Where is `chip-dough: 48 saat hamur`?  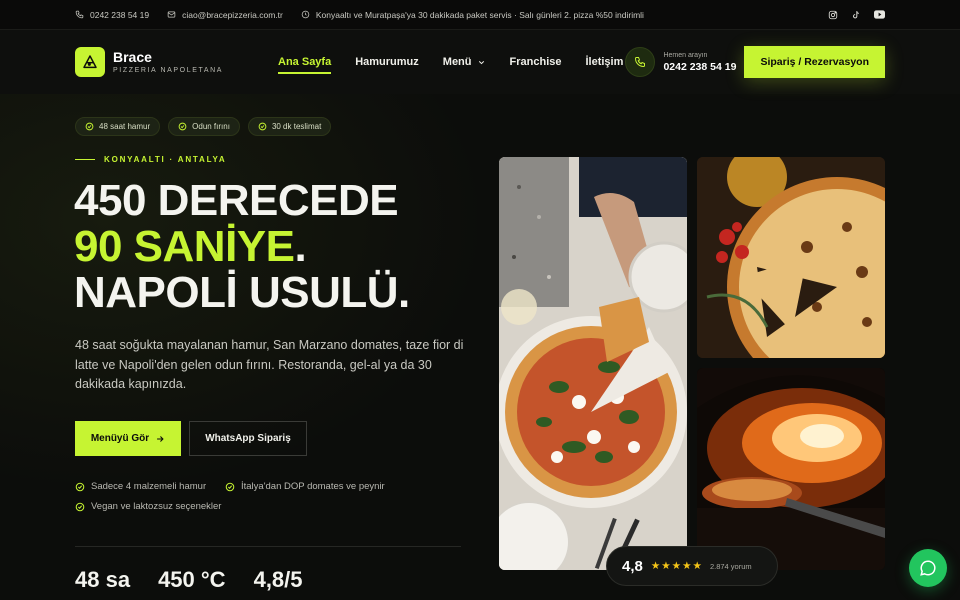 chip-dough: 48 saat hamur is located at coordinates (118, 126).